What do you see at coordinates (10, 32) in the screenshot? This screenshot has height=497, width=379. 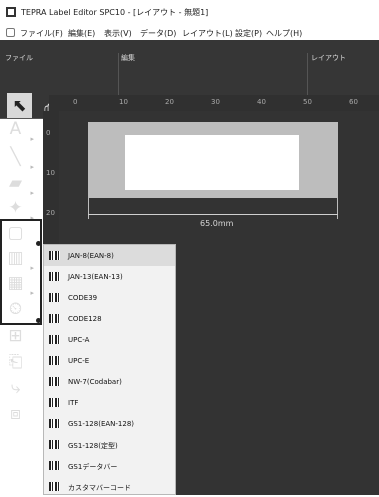 I see `quick-access-icon` at bounding box center [10, 32].